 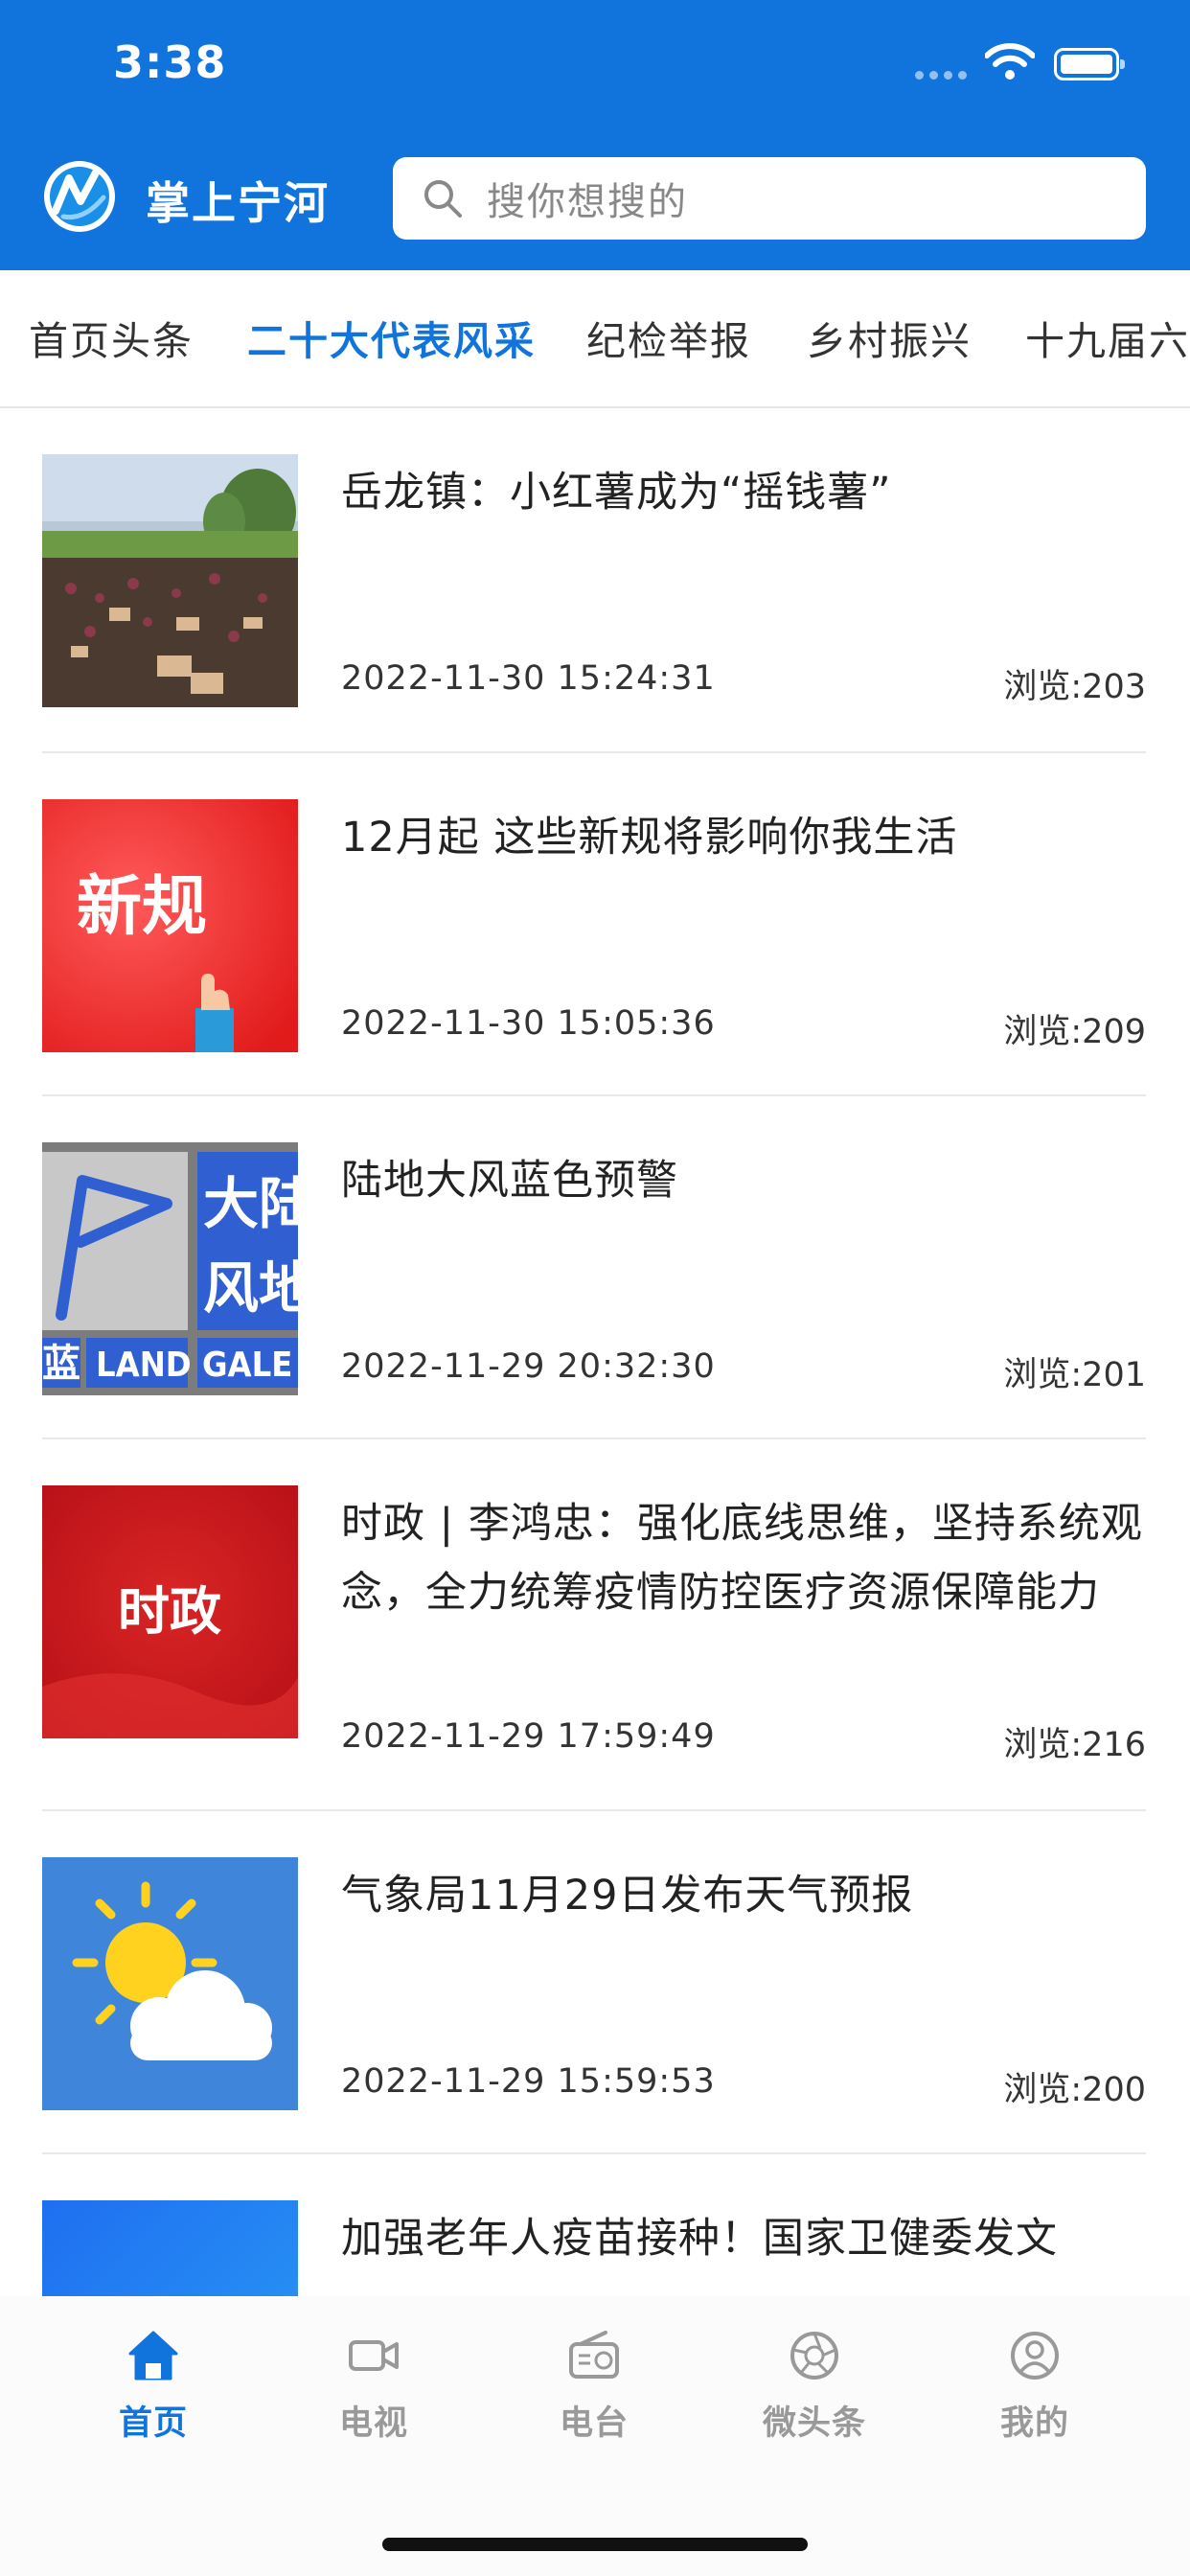 I want to click on user-icon, so click(x=1035, y=2356).